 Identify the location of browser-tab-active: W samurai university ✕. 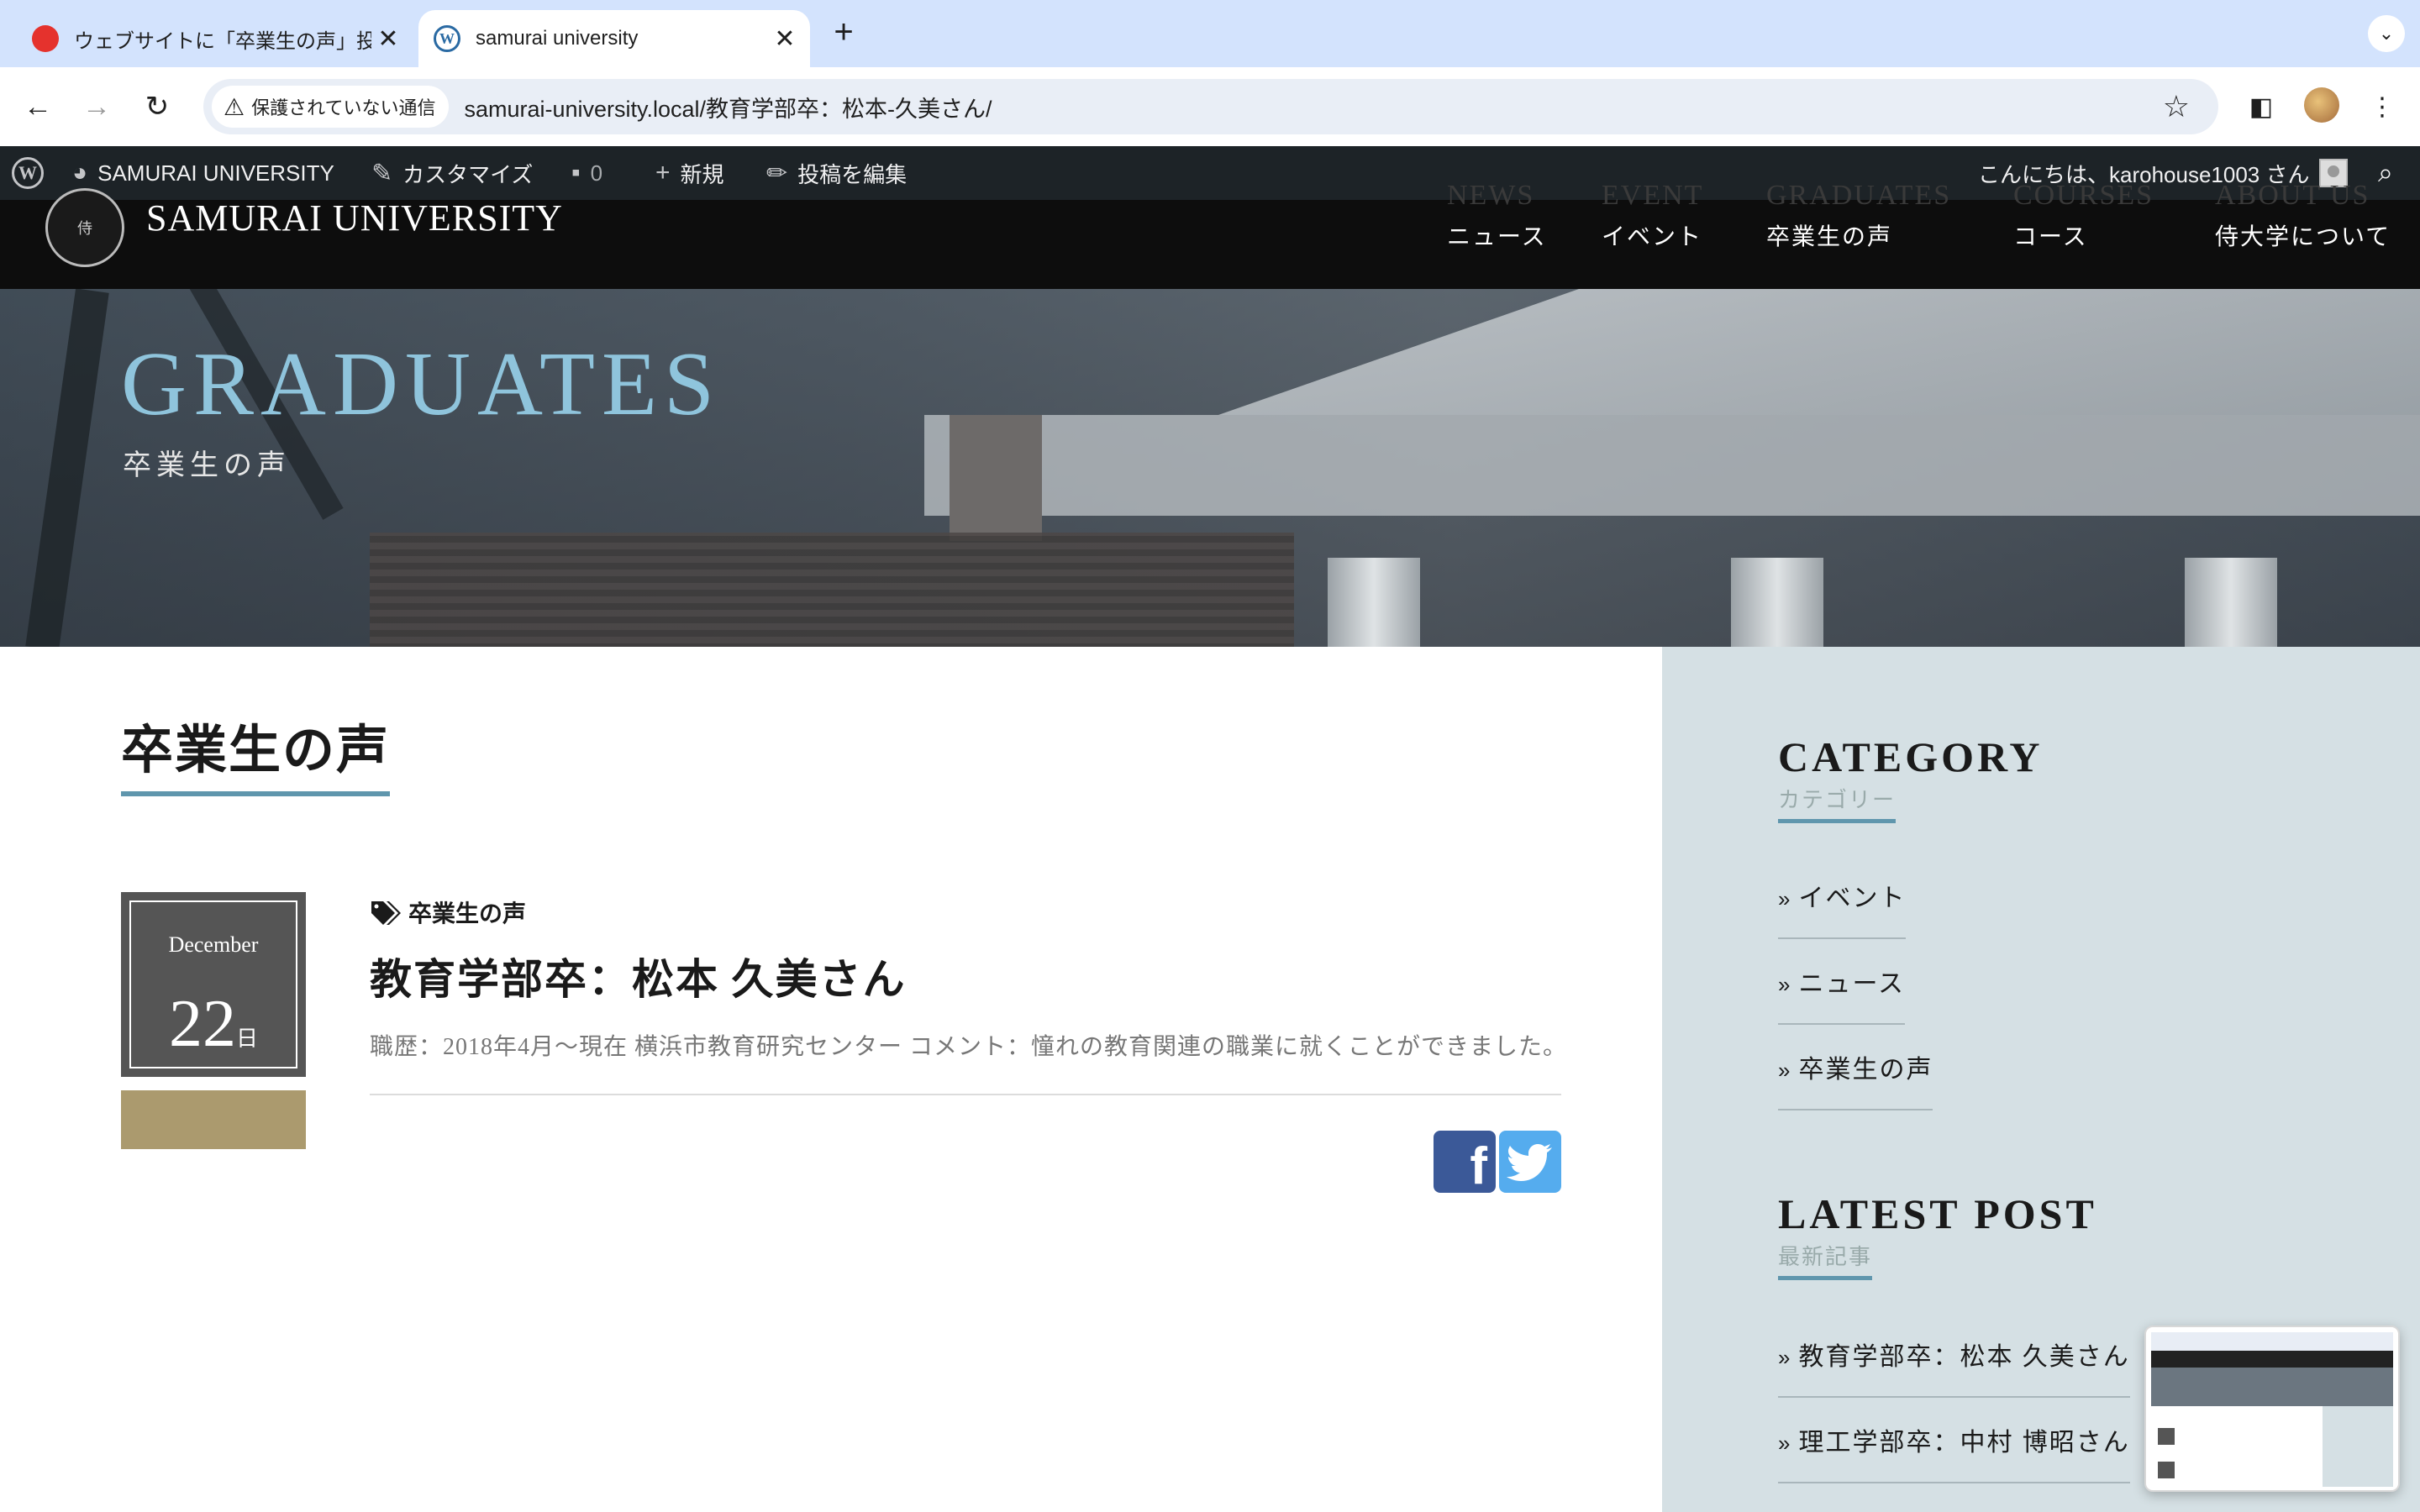
(614, 38).